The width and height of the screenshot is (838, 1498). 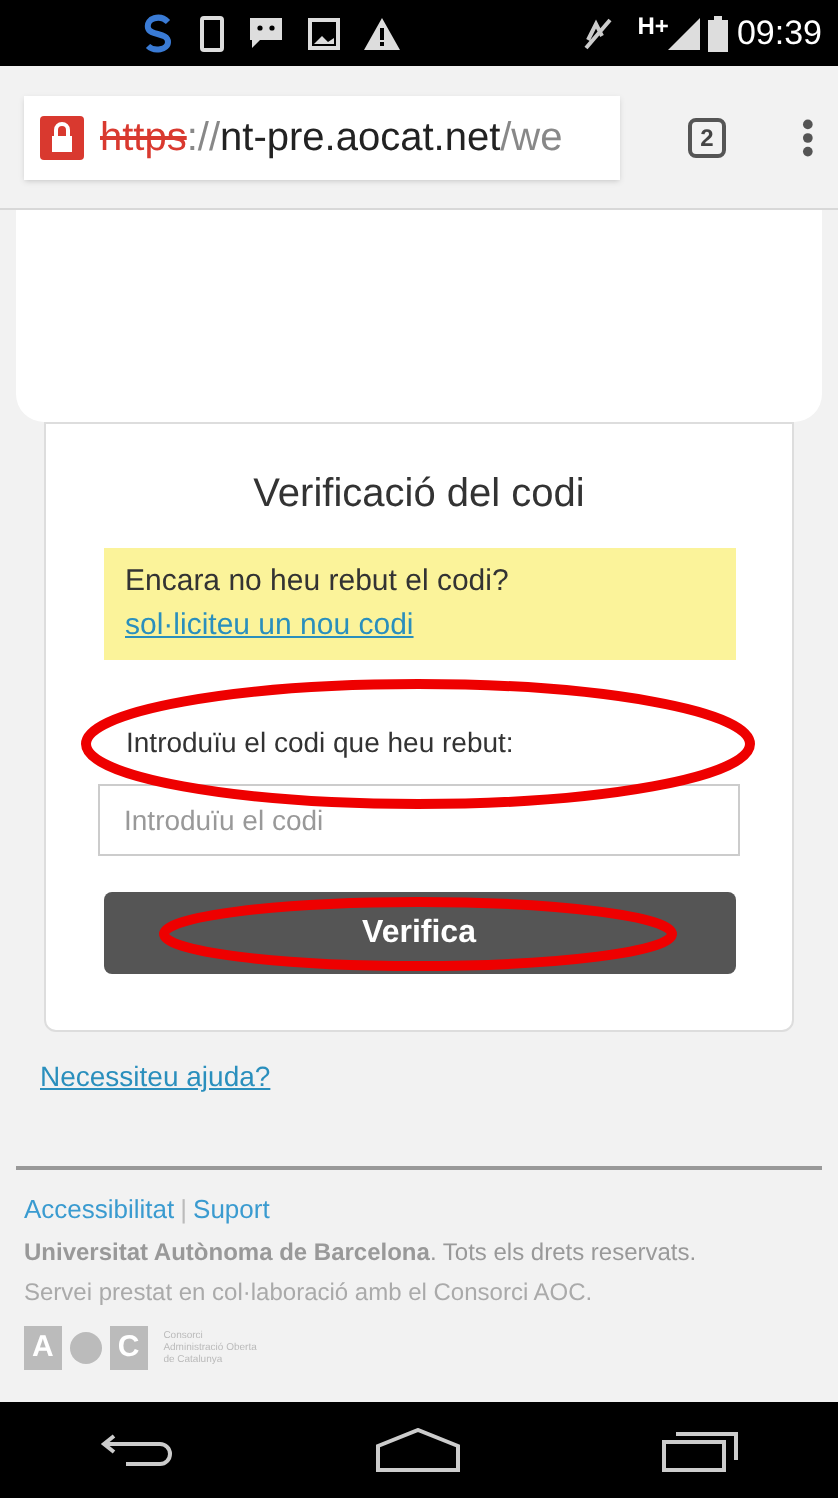 I want to click on battery-icon, so click(x=718, y=33).